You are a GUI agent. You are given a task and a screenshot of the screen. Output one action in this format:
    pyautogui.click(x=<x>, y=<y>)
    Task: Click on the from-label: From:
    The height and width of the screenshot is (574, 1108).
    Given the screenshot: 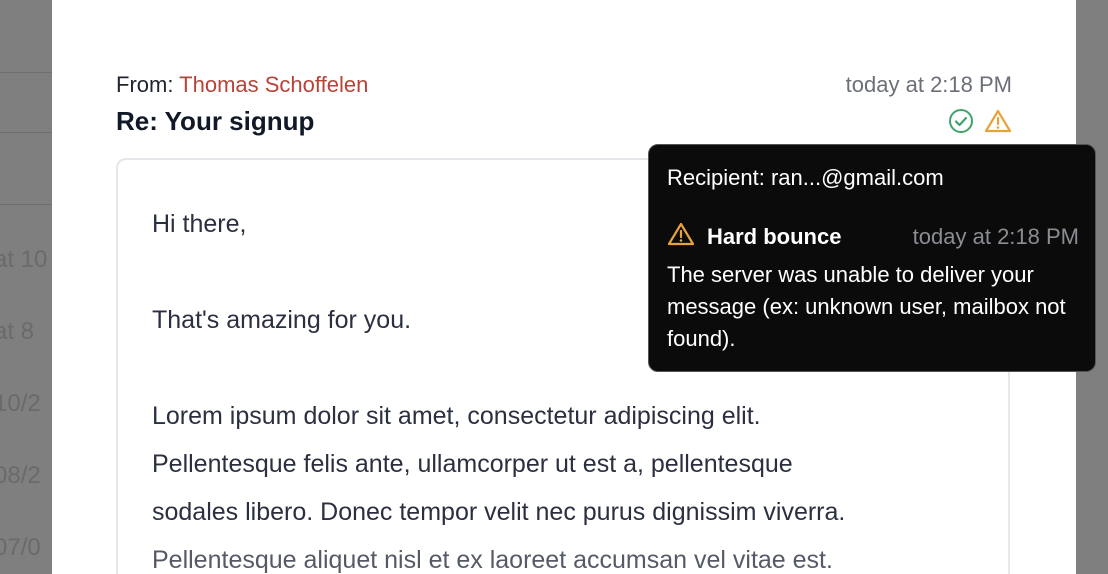 What is the action you would take?
    pyautogui.click(x=145, y=84)
    